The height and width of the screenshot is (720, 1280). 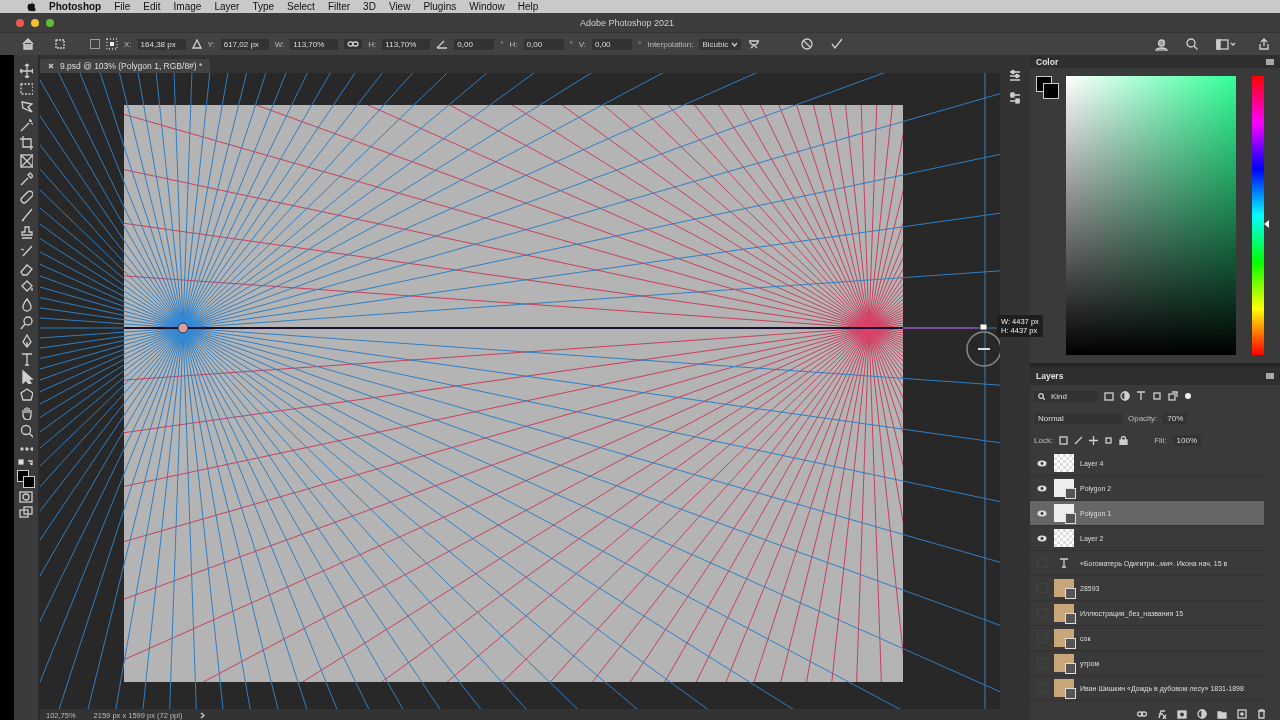 What do you see at coordinates (26, 358) in the screenshot?
I see `type-icon` at bounding box center [26, 358].